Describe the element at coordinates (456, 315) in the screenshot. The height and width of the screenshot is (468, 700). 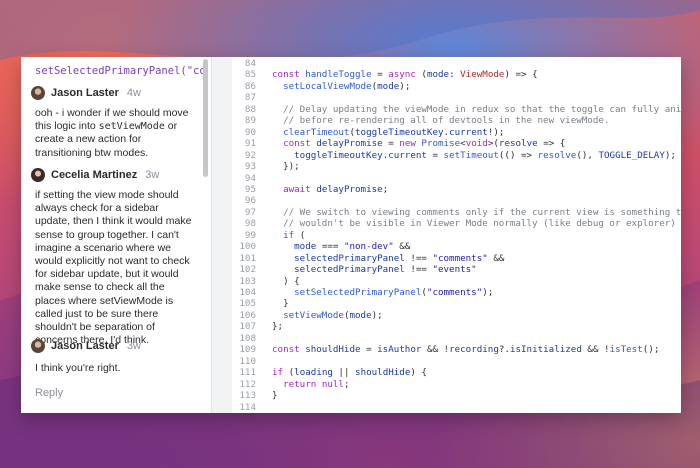
I see `code-line: 106 setViewMode(mode);` at that location.